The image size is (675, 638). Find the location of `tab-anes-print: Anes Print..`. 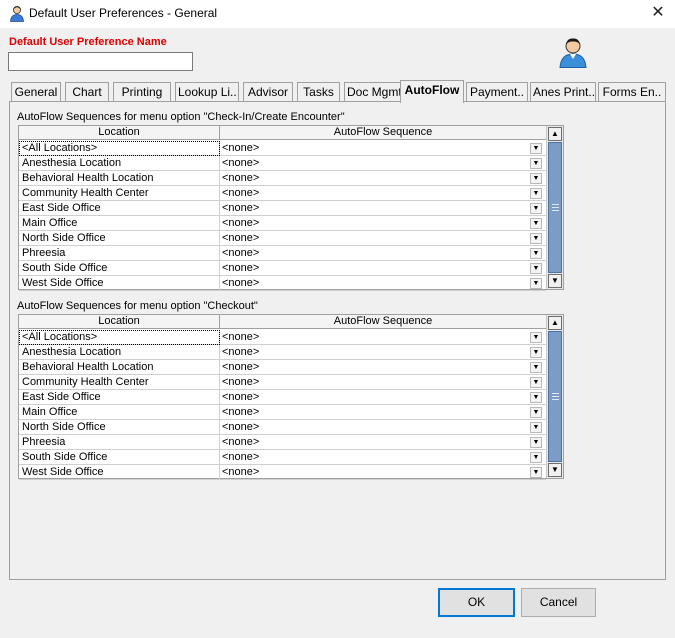

tab-anes-print: Anes Print.. is located at coordinates (563, 92).